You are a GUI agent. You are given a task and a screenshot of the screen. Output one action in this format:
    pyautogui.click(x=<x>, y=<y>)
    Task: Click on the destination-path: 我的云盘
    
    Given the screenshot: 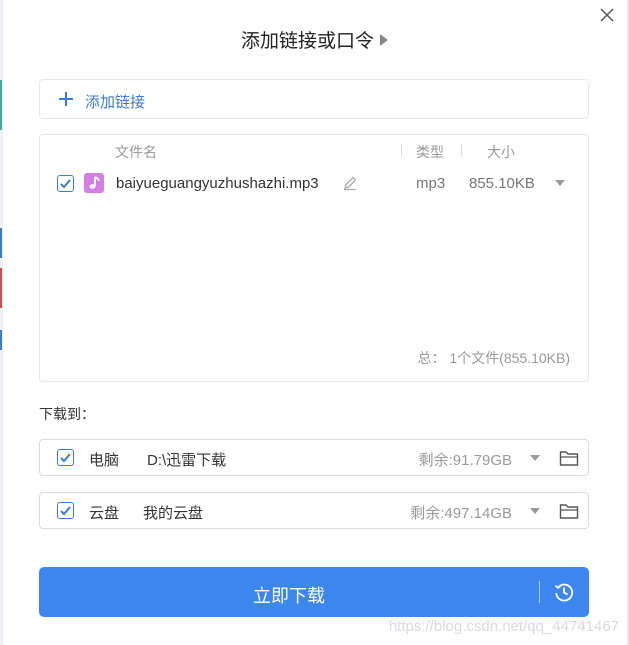 What is the action you would take?
    pyautogui.click(x=173, y=513)
    